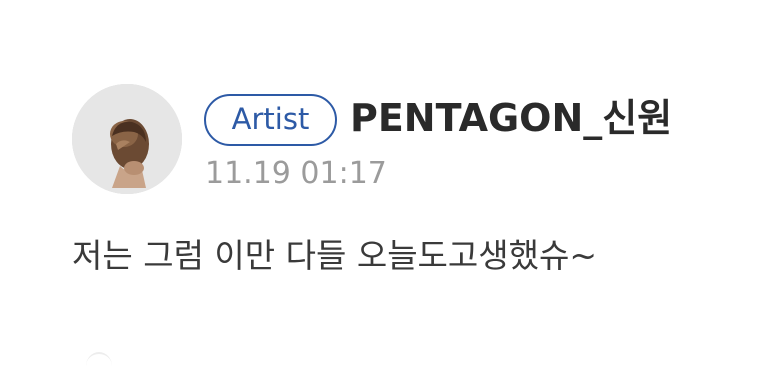 The width and height of the screenshot is (782, 383). Describe the element at coordinates (511, 118) in the screenshot. I see `username: PENTAGON_신원` at that location.